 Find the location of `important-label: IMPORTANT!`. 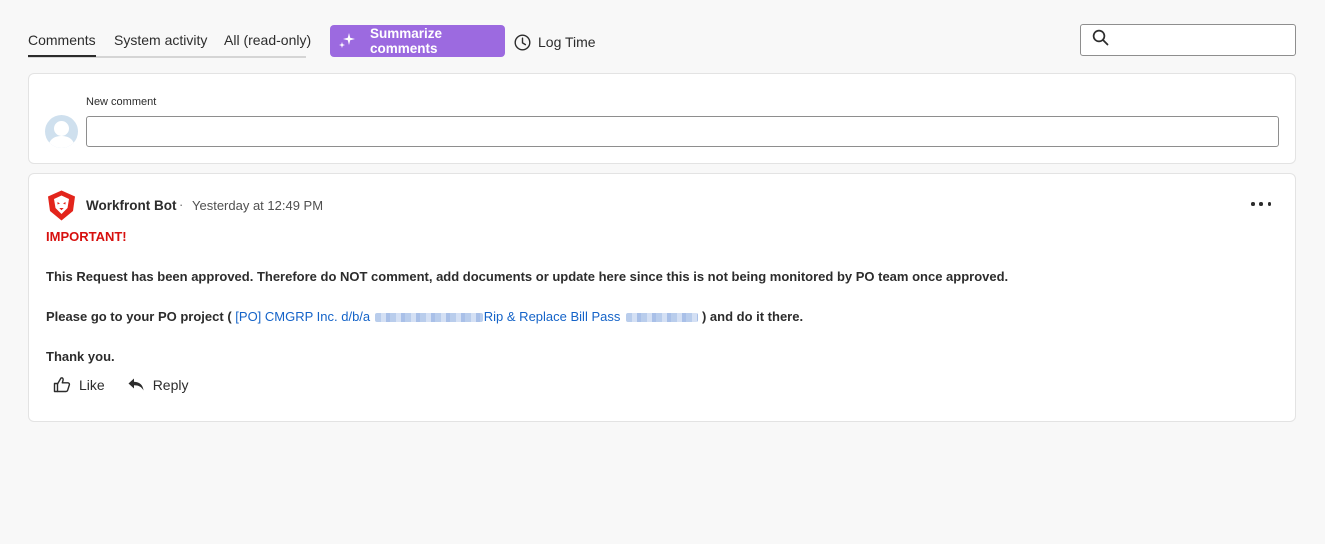

important-label: IMPORTANT! is located at coordinates (86, 236).